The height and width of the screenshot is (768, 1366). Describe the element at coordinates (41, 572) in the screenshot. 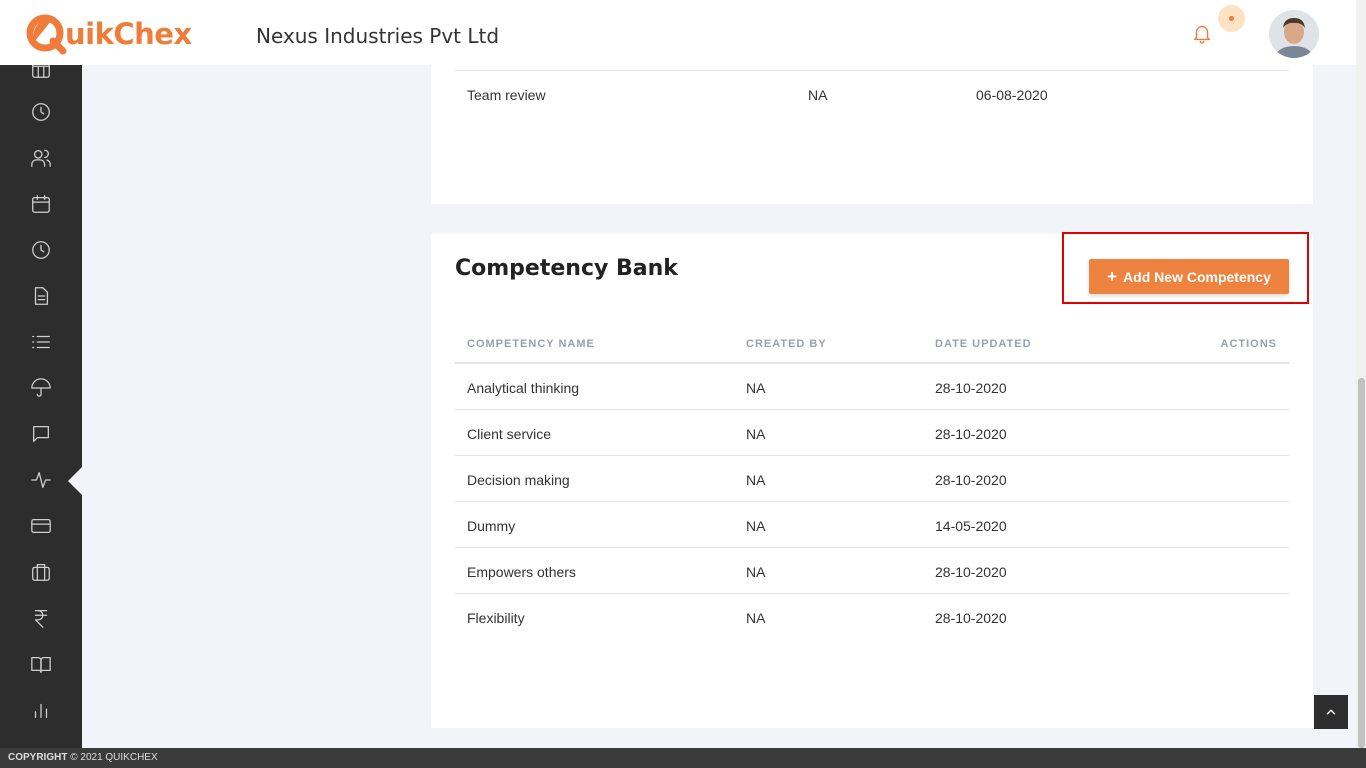

I see `briefcase-icon` at that location.